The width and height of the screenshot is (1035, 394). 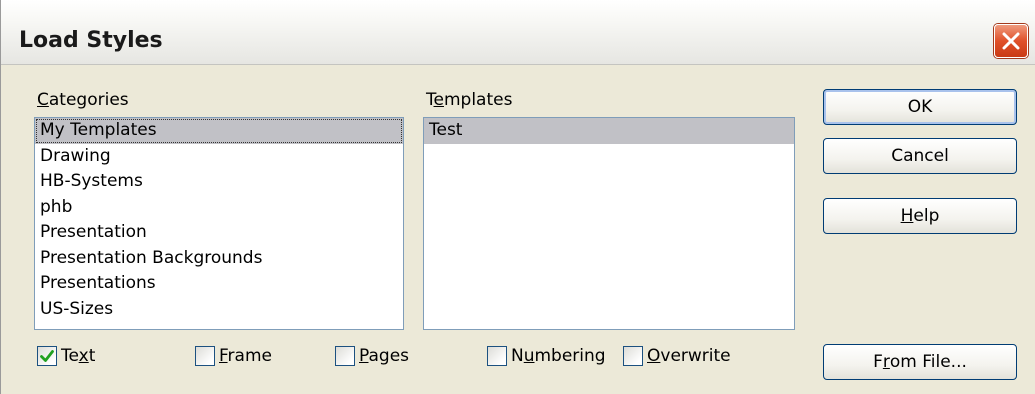 What do you see at coordinates (920, 156) in the screenshot?
I see `cancel-button: Cancel` at bounding box center [920, 156].